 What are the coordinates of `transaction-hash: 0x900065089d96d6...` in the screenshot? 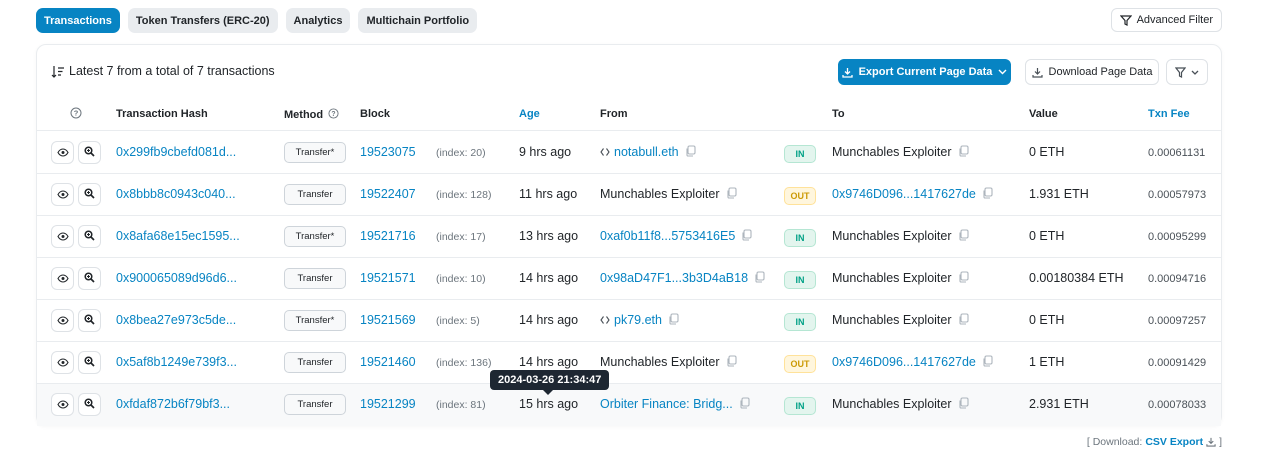 It's located at (176, 278).